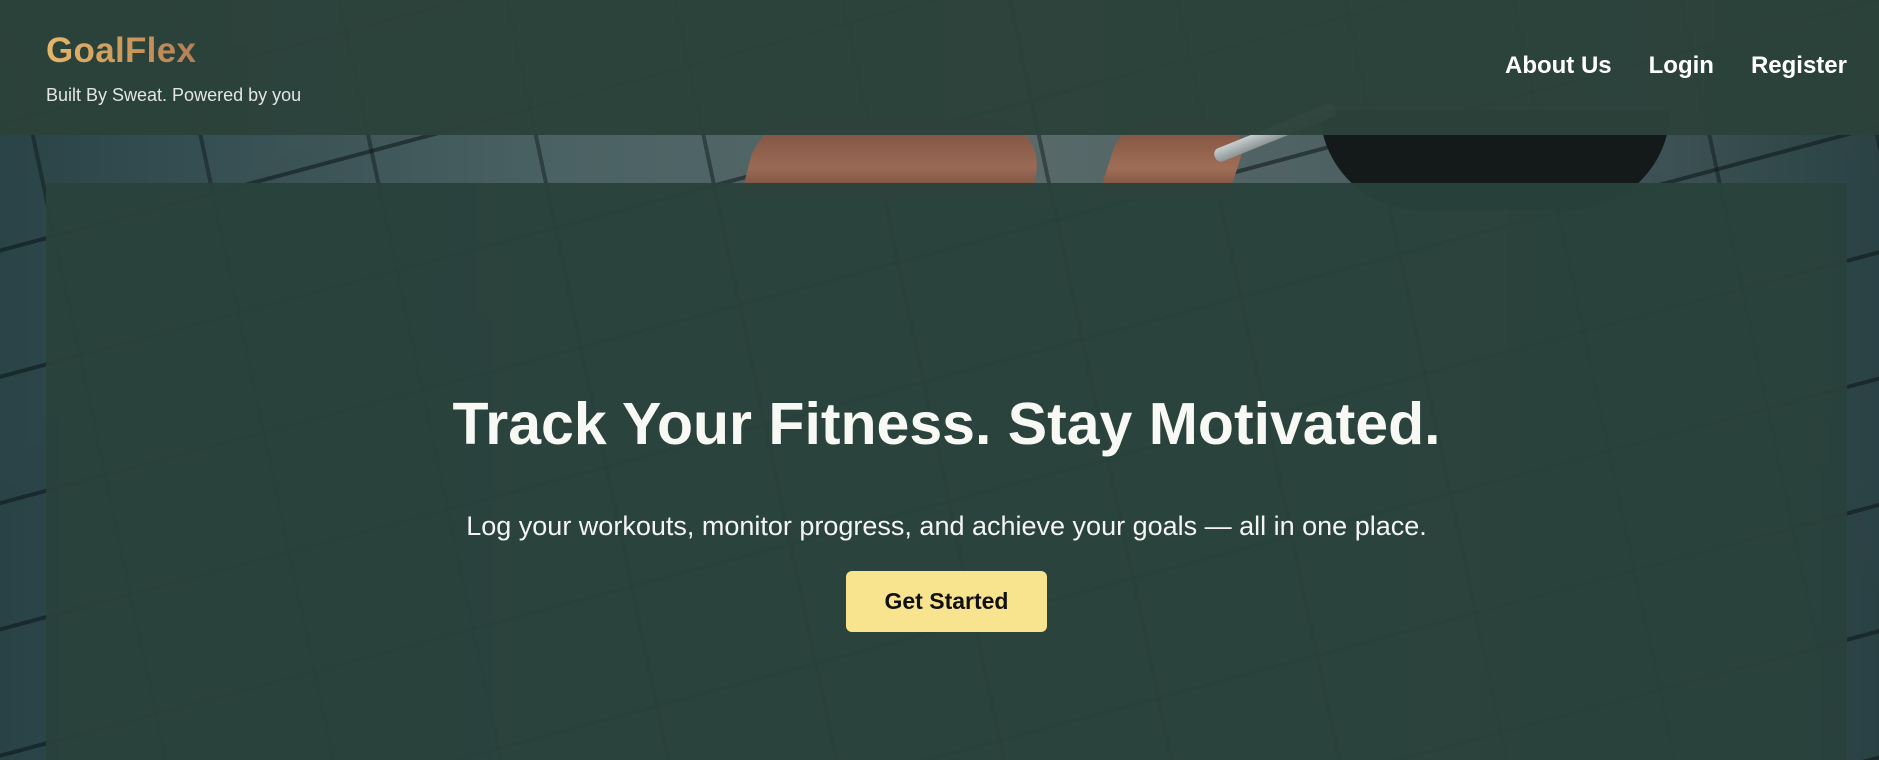 This screenshot has height=760, width=1879. I want to click on hero-heading: Track Your Fitness. Stay Motivated., so click(946, 424).